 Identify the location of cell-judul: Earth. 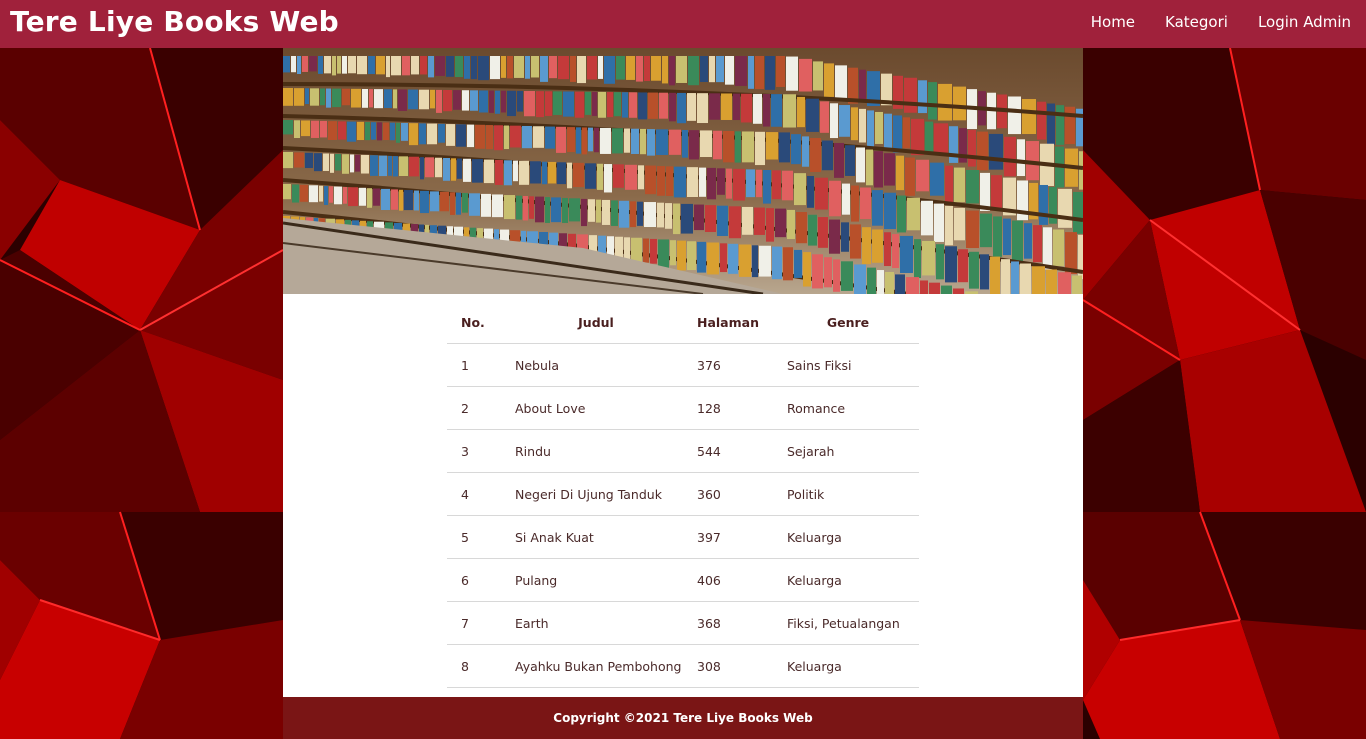
(596, 623).